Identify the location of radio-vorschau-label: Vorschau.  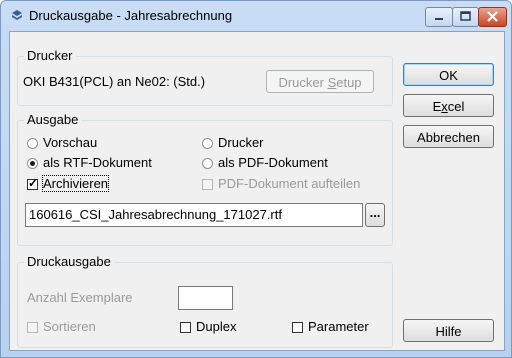
(70, 142).